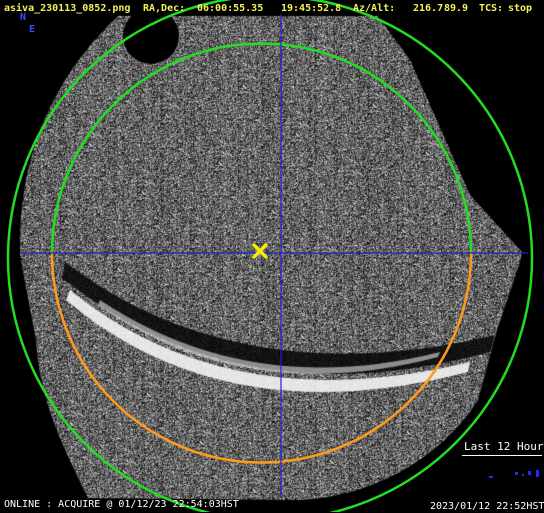 This screenshot has width=544, height=513. What do you see at coordinates (230, 8) in the screenshot?
I see `ra-value: 06:00:55.35` at bounding box center [230, 8].